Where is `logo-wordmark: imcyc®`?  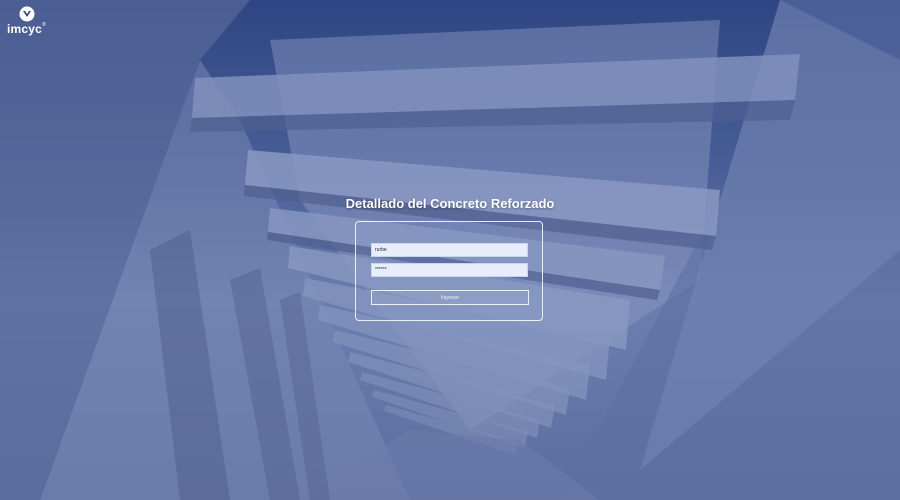 logo-wordmark: imcyc® is located at coordinates (26, 29).